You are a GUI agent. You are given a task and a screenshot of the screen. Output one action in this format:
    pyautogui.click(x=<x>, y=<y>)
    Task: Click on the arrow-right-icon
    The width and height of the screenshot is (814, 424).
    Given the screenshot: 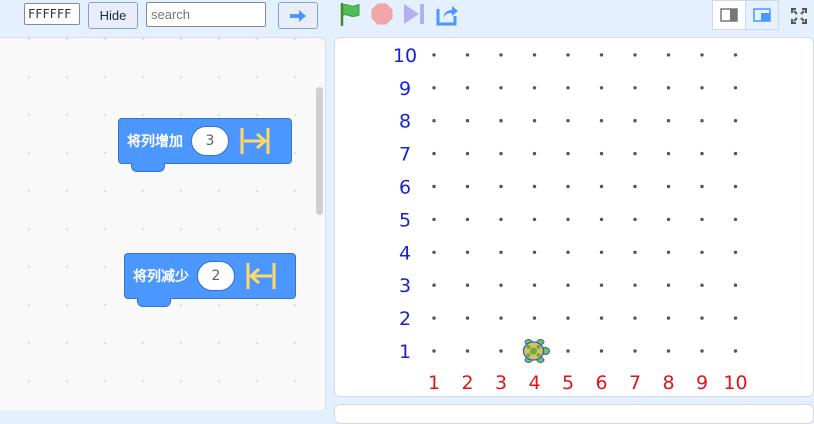 What is the action you would take?
    pyautogui.click(x=298, y=15)
    